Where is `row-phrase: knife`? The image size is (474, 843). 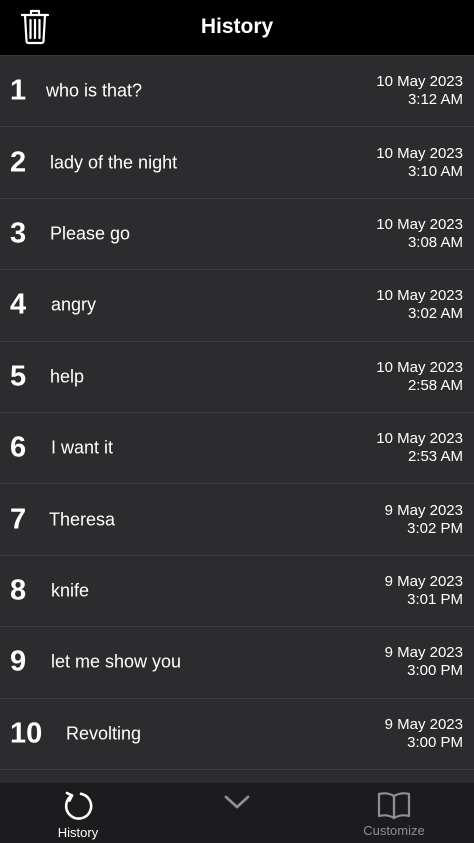
row-phrase: knife is located at coordinates (70, 590).